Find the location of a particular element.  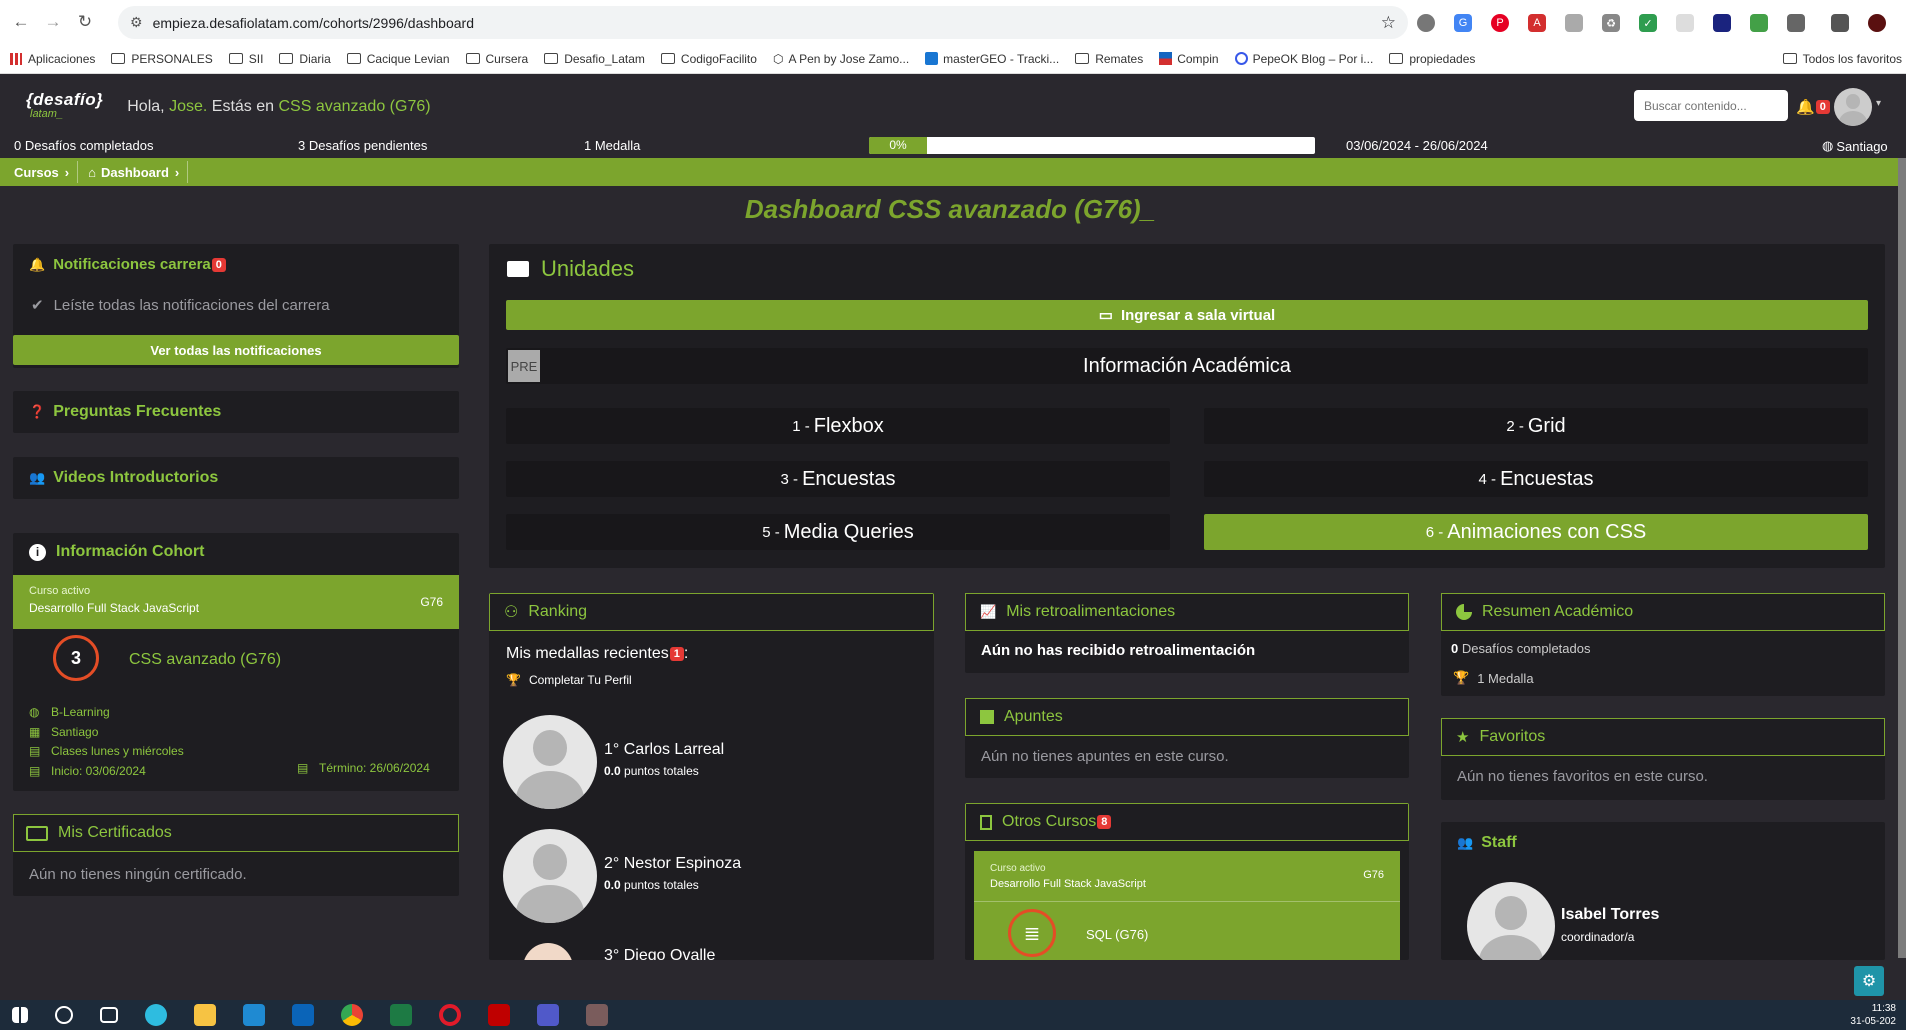

calendar-check-icon: ▤ is located at coordinates (303, 768).